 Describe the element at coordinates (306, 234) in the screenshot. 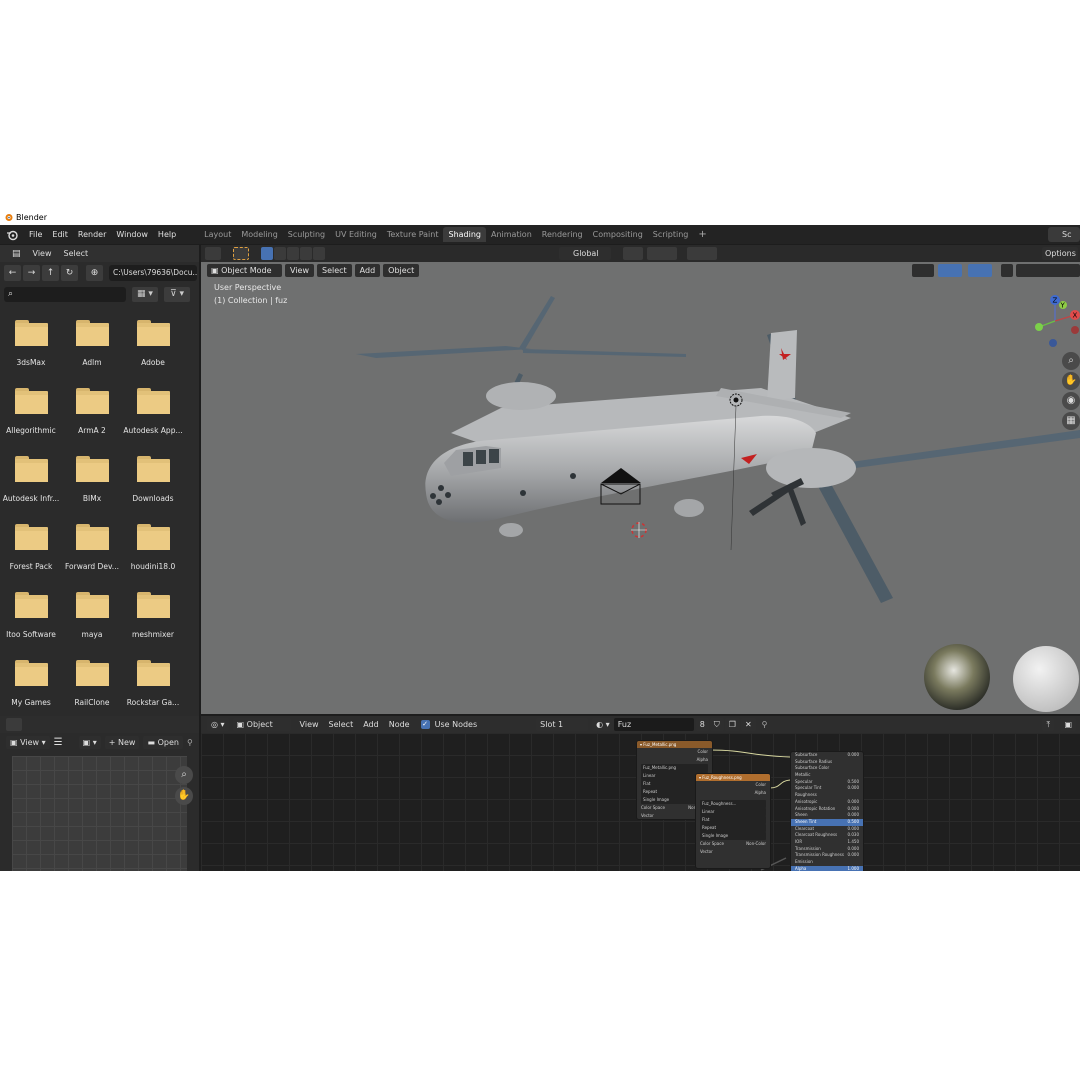

I see `tab-sculpting: Sculpting` at that location.